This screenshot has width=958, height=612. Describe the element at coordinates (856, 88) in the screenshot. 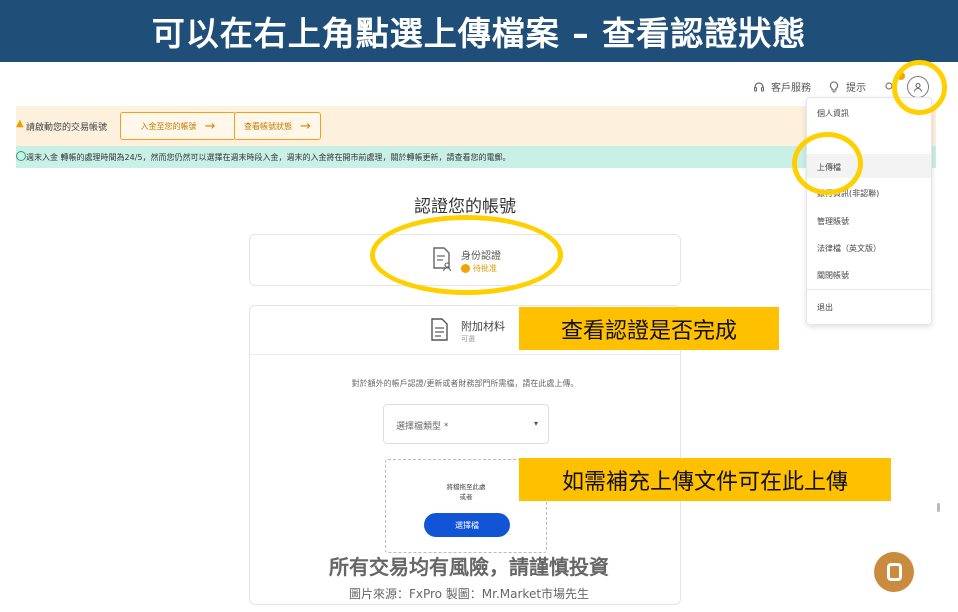

I see `nav-tips-label: 提示` at that location.